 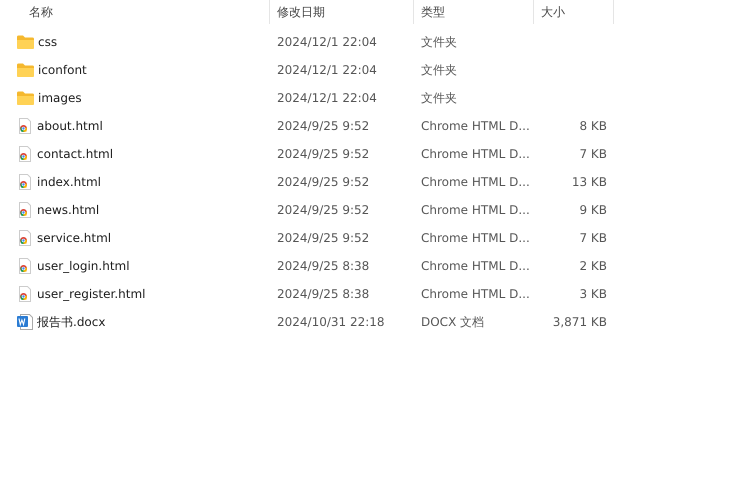 I want to click on file-name: service.html, so click(x=74, y=238).